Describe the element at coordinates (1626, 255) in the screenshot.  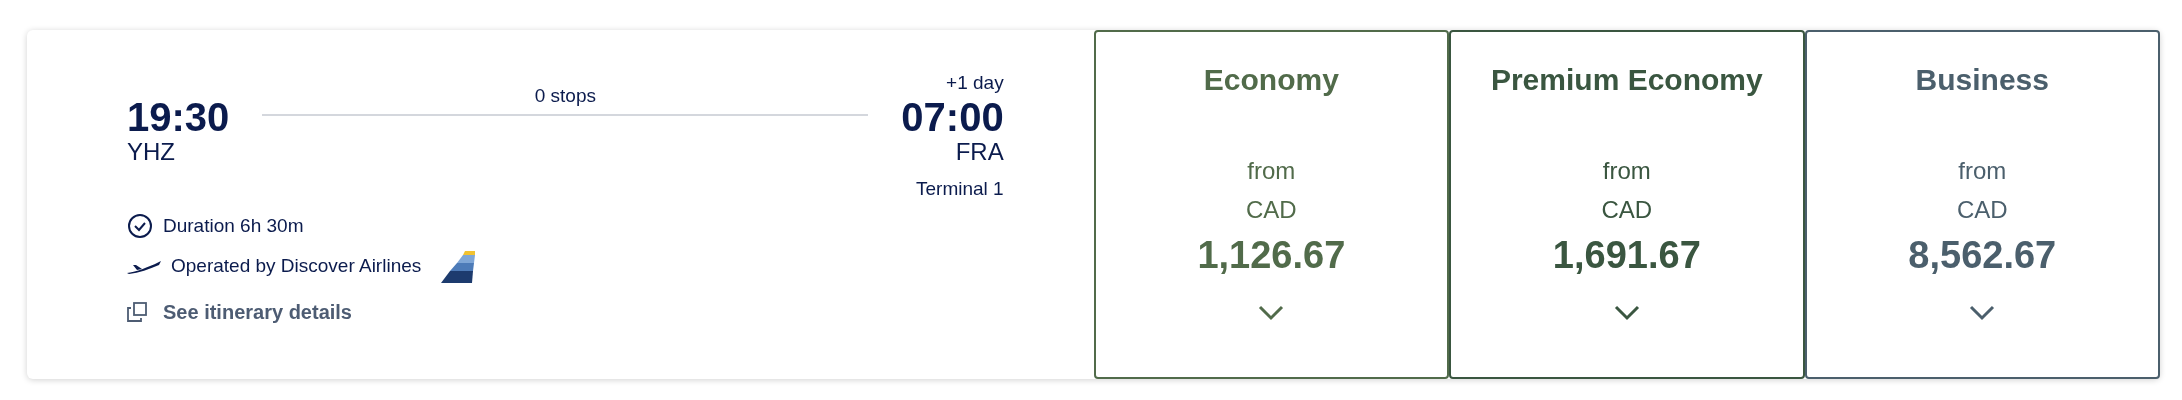
I see `fare-price: 1,691.67` at that location.